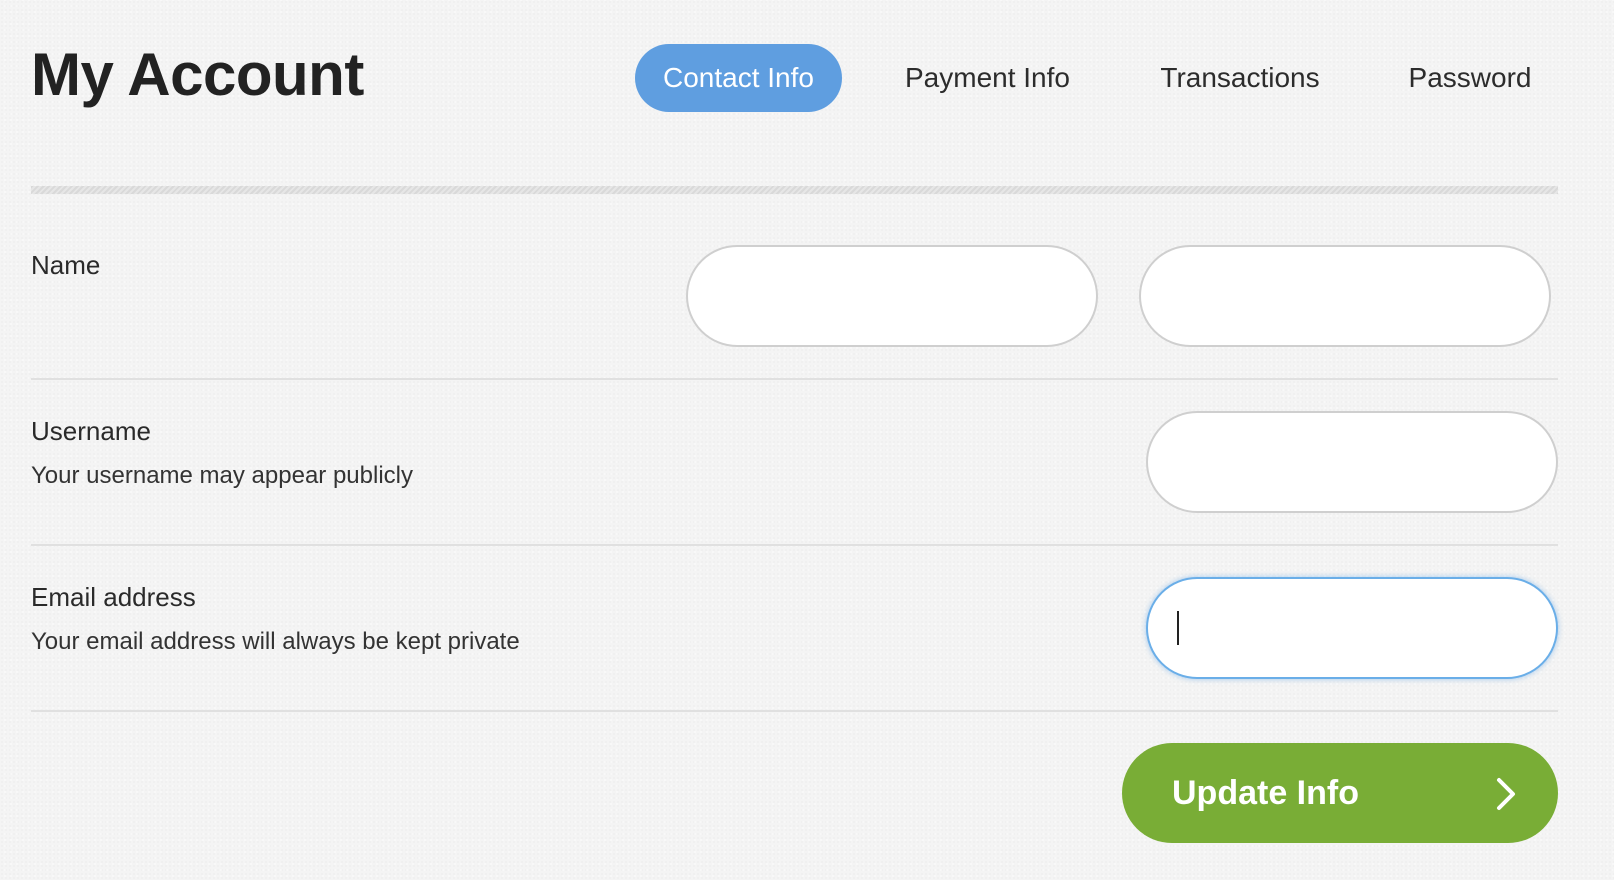 Image resolution: width=1614 pixels, height=880 pixels. What do you see at coordinates (987, 78) in the screenshot?
I see `tab-payment-info: Payment Info` at bounding box center [987, 78].